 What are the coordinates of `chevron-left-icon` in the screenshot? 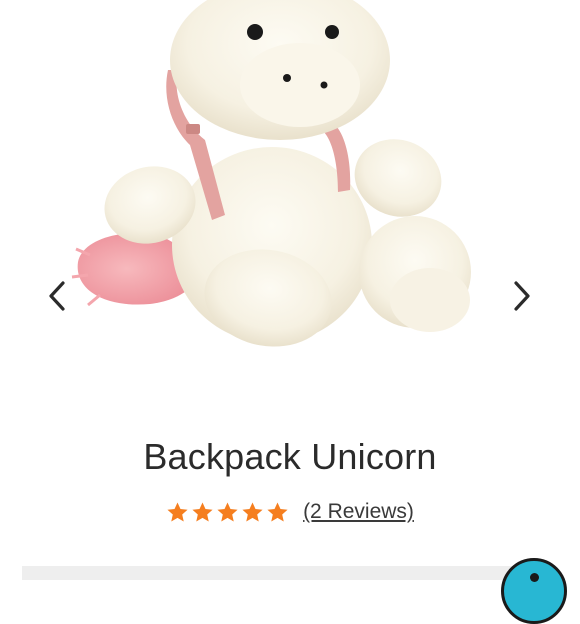 It's located at (57, 296).